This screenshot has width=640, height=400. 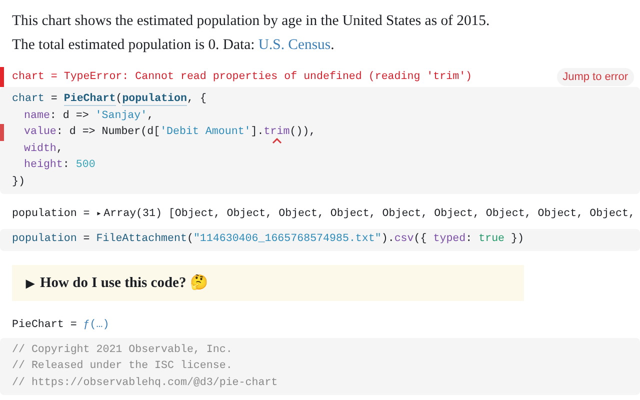 What do you see at coordinates (242, 77) in the screenshot?
I see `error-message: chart = TypeError: Cannot read properties of undefined (reading 'trim')` at bounding box center [242, 77].